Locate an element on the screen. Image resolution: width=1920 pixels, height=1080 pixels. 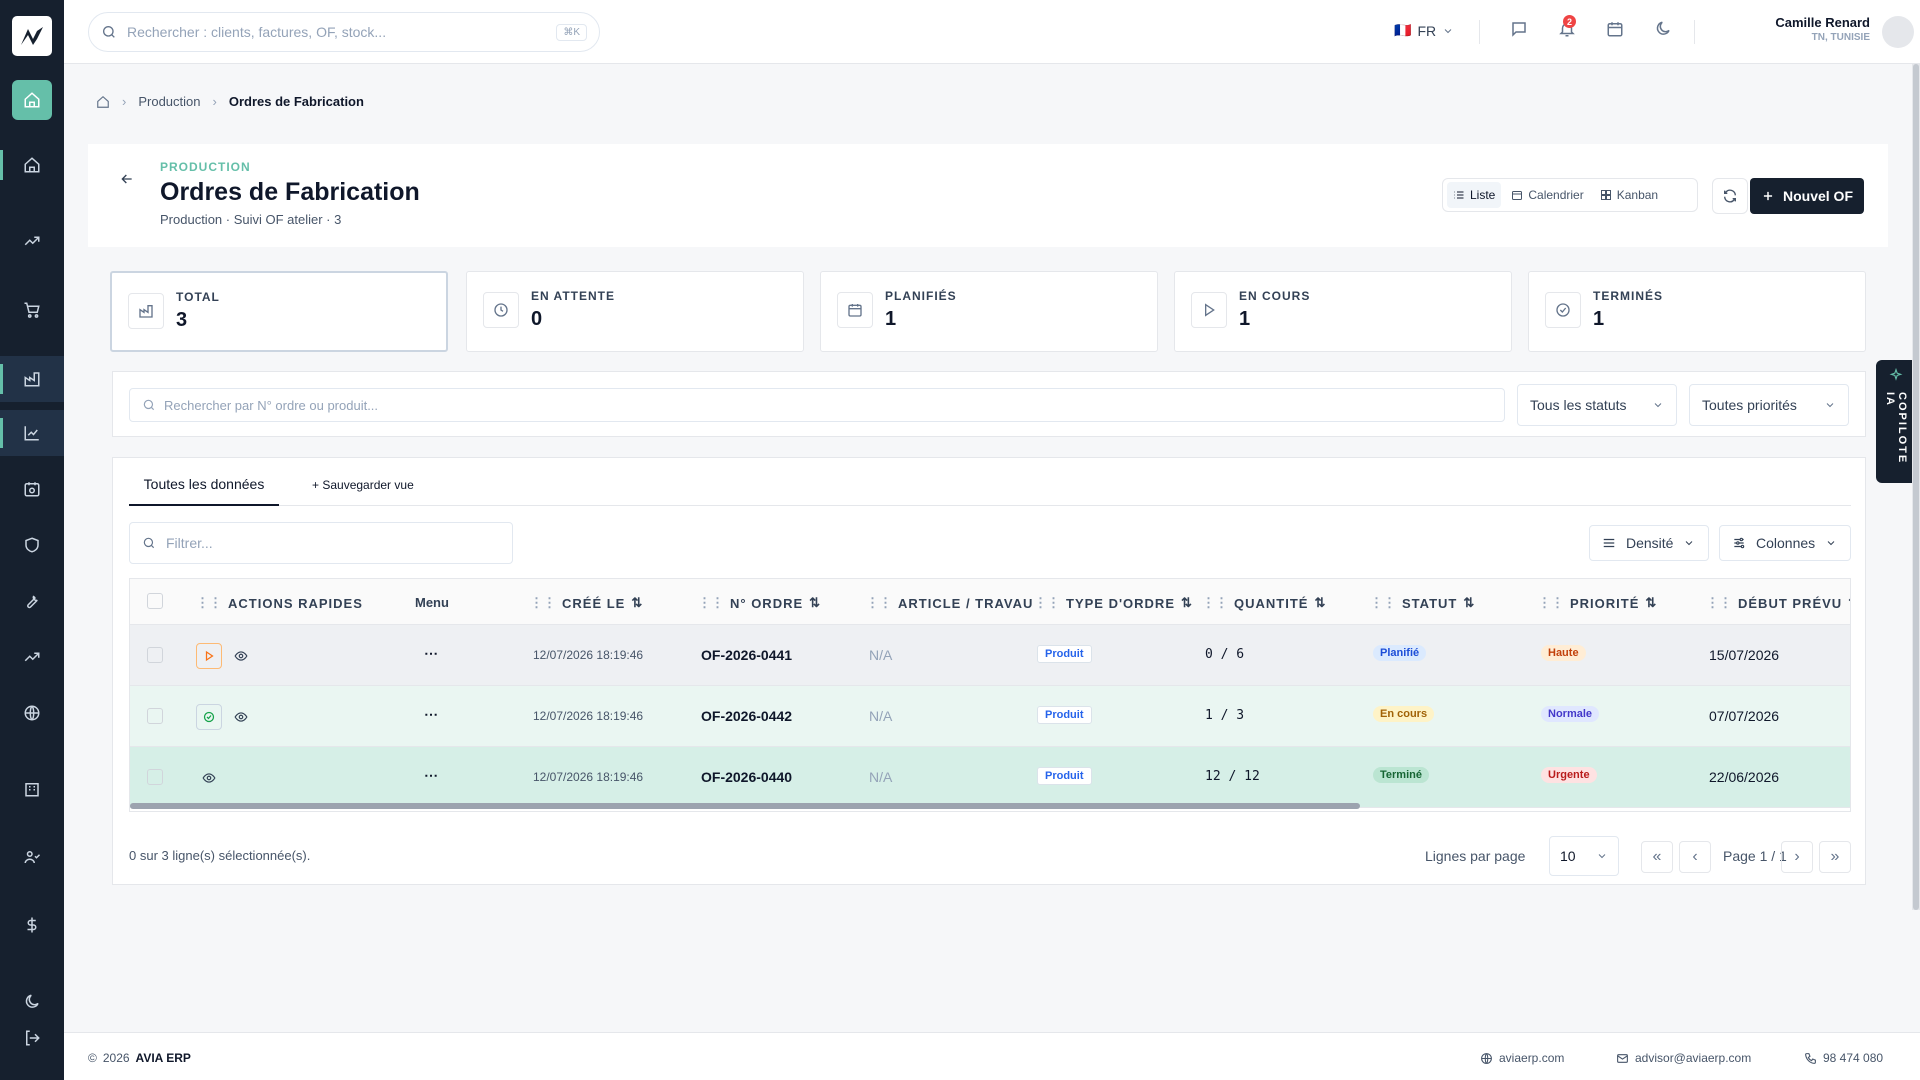
back-button is located at coordinates (127, 179).